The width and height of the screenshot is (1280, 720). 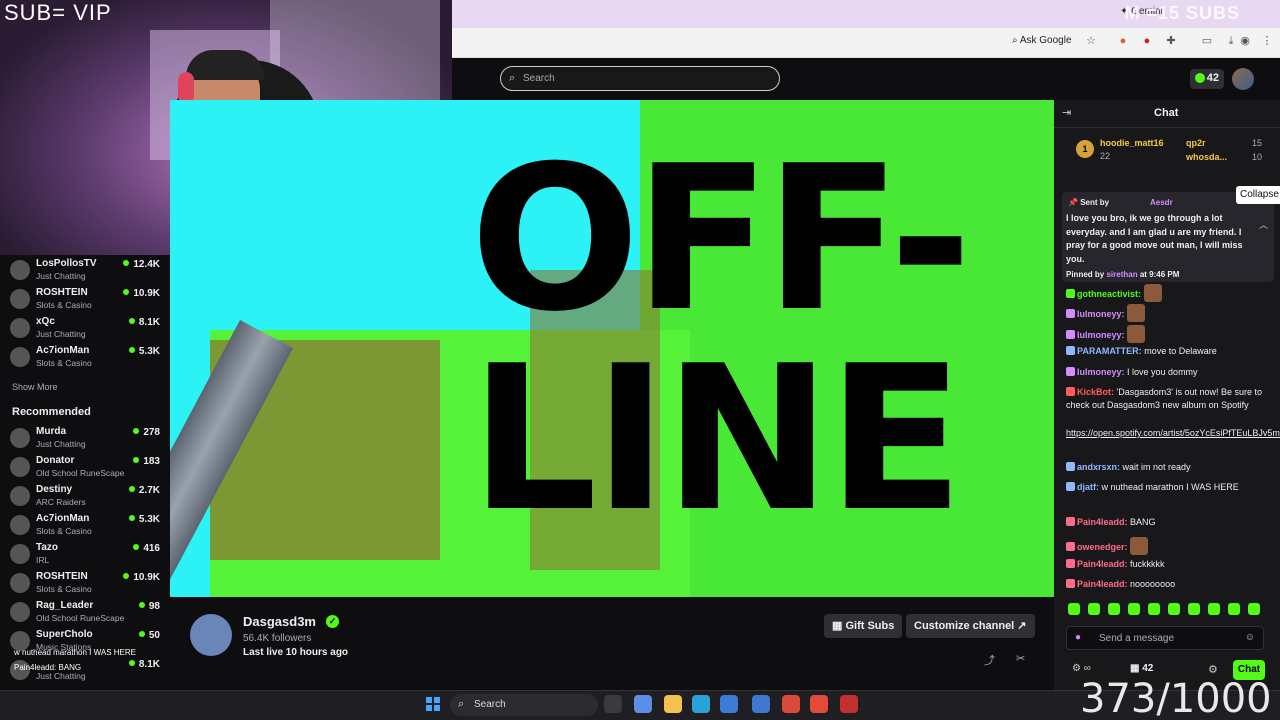 What do you see at coordinates (1159, 274) in the screenshot?
I see `pinned-time: at 9:46 PM` at bounding box center [1159, 274].